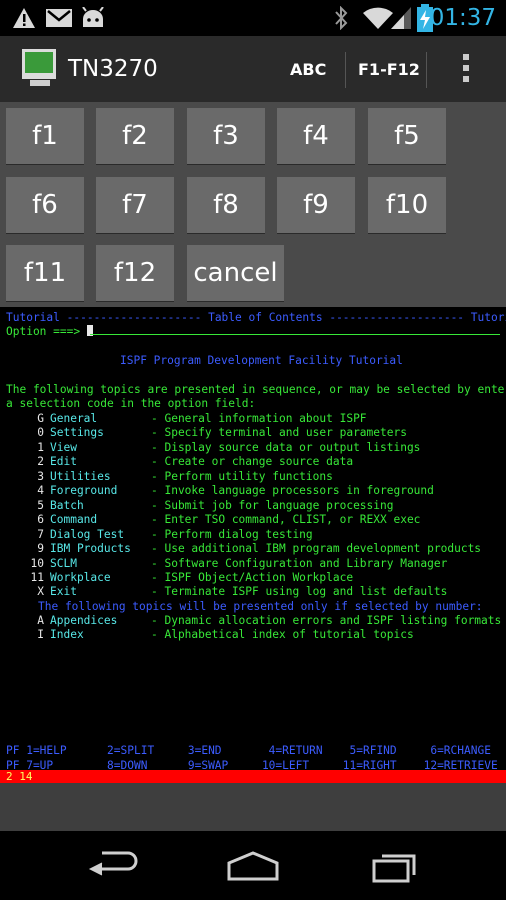  Describe the element at coordinates (396, 866) in the screenshot. I see `recent-apps-icon` at that location.